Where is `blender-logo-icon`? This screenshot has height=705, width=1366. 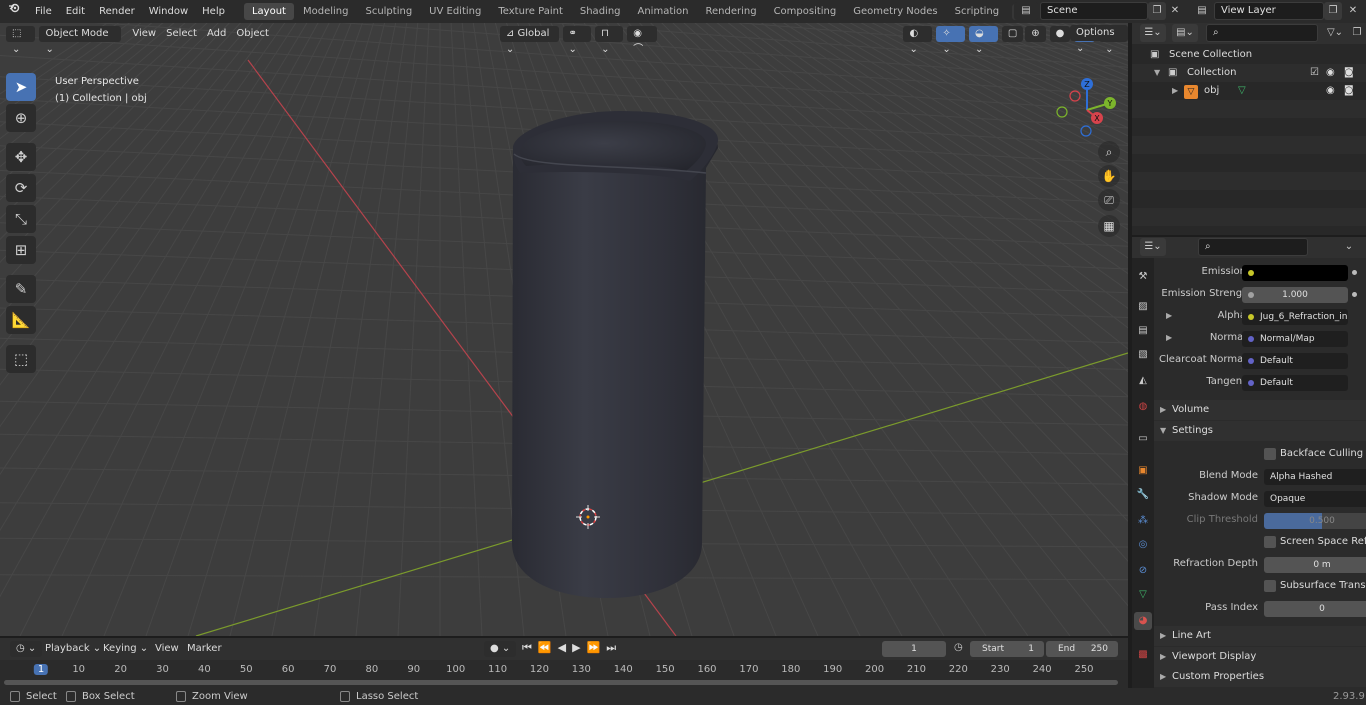
blender-logo-icon is located at coordinates (14, 11).